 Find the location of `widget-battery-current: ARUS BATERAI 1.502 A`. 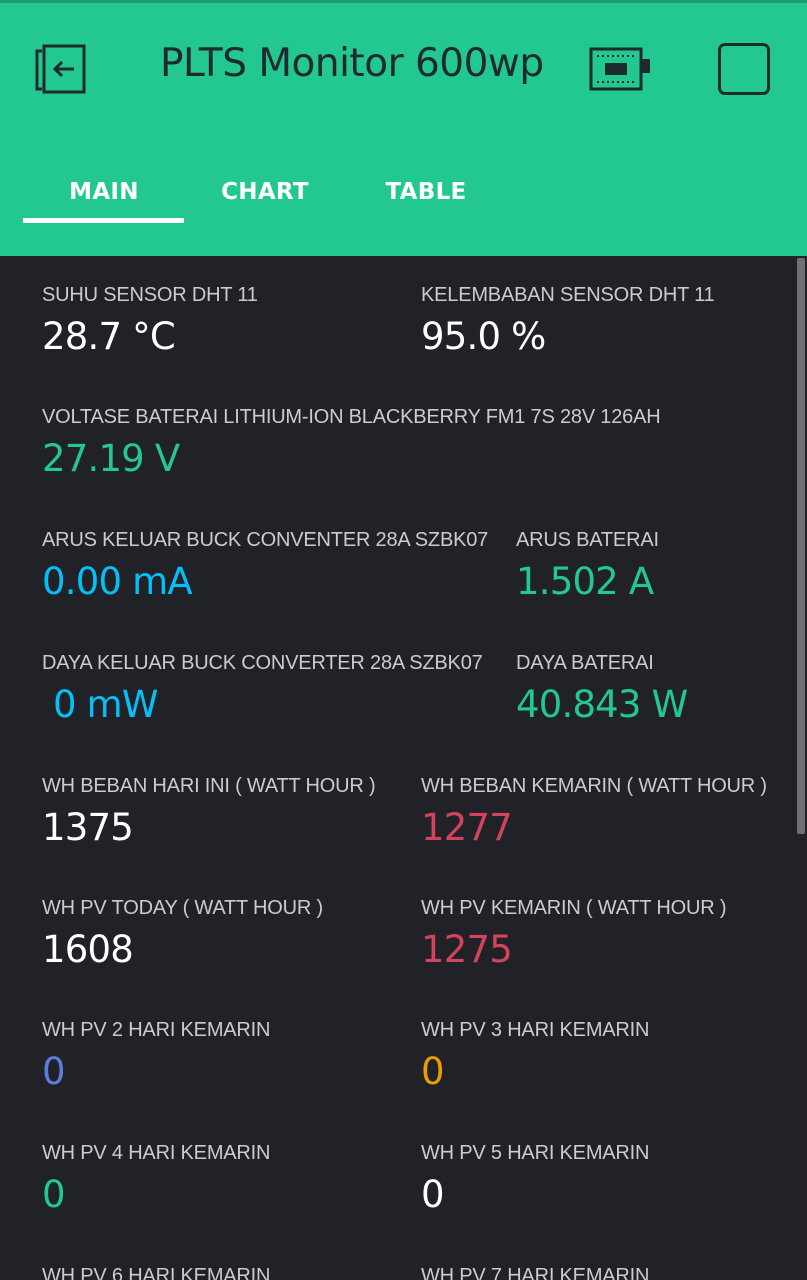

widget-battery-current: ARUS BATERAI 1.502 A is located at coordinates (587, 566).